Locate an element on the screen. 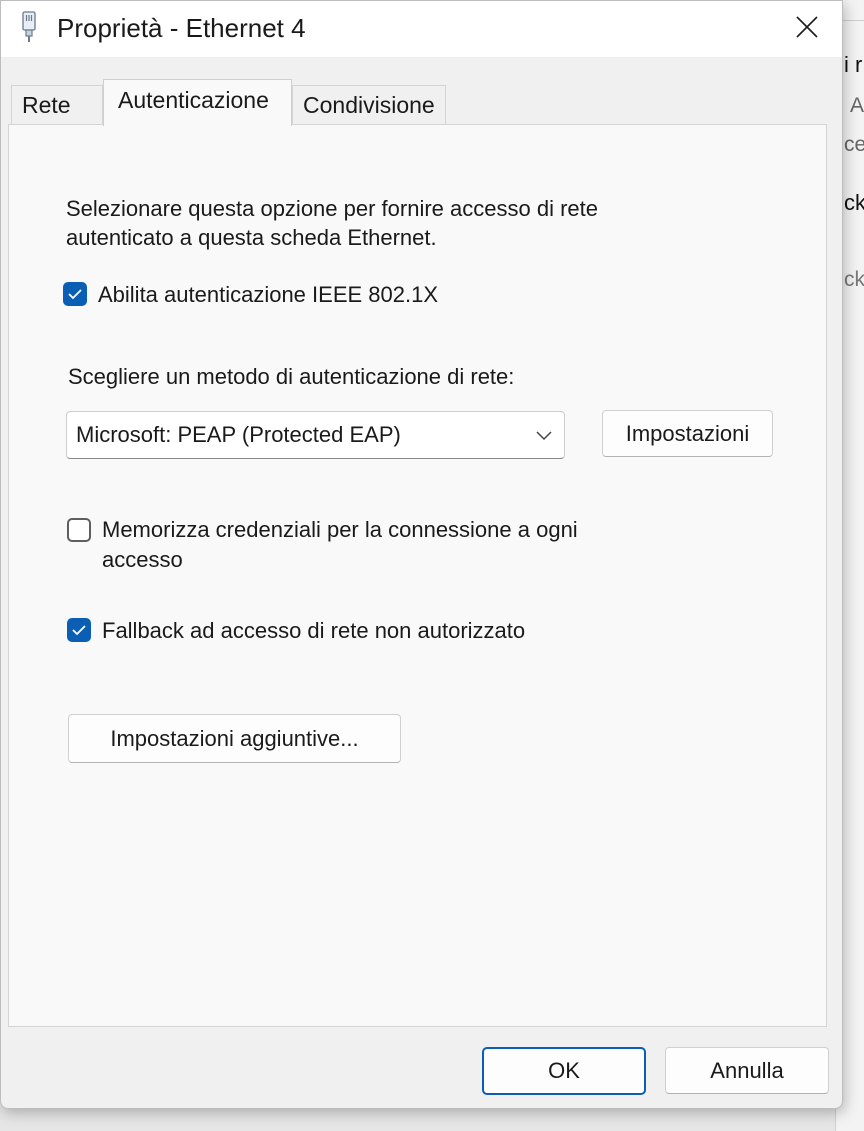 Image resolution: width=864 pixels, height=1131 pixels. background-text-fragment: A is located at coordinates (857, 105).